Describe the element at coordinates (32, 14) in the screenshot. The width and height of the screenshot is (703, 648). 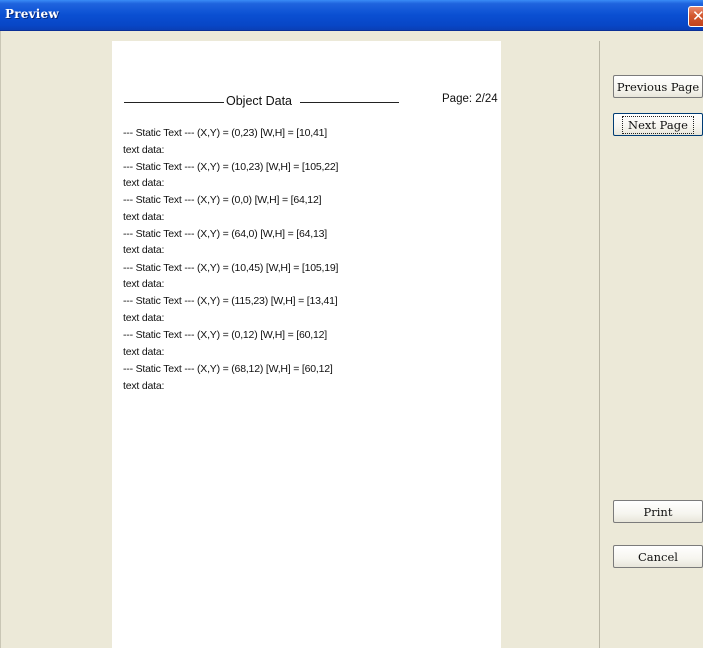
I see `window-title: Preview` at that location.